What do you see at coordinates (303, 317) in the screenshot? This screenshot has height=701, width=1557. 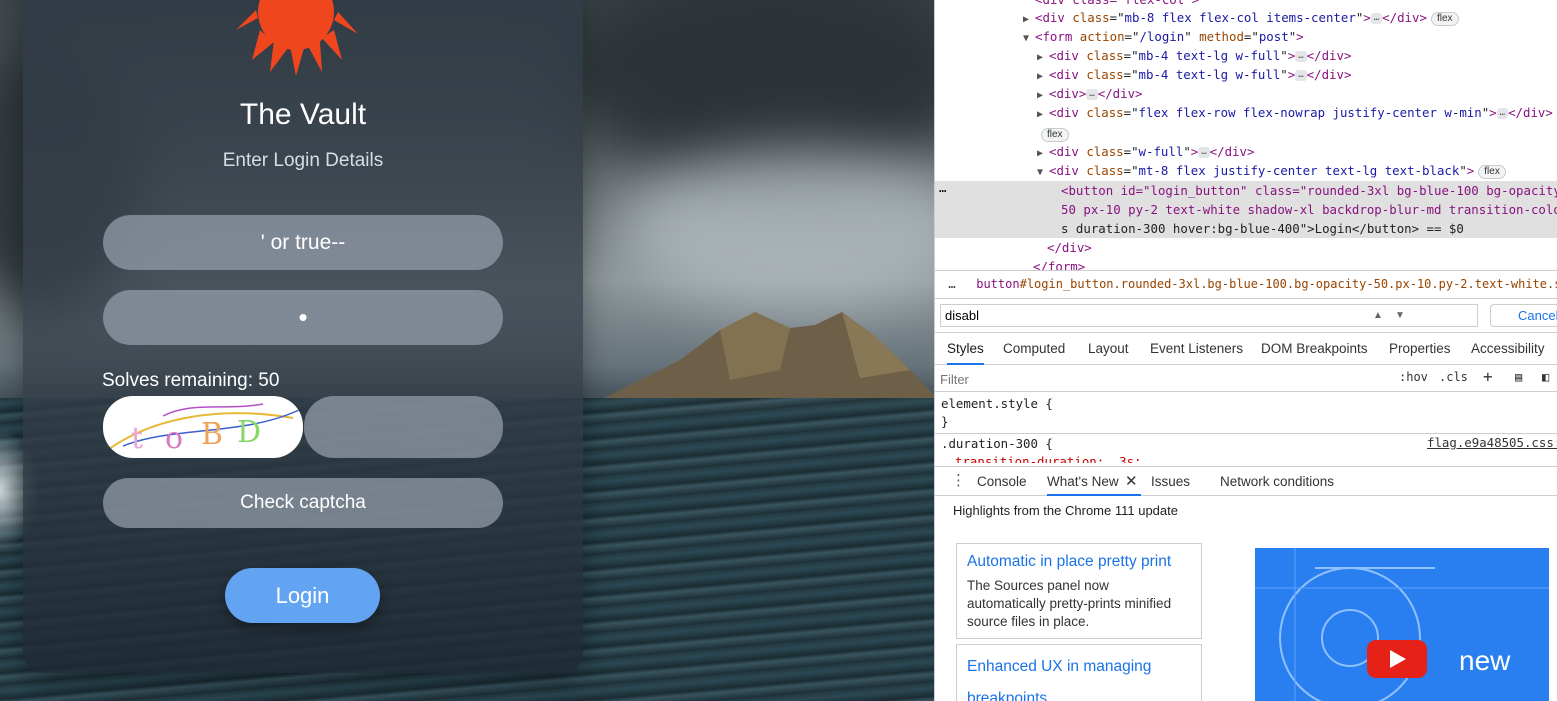 I see `password-field` at bounding box center [303, 317].